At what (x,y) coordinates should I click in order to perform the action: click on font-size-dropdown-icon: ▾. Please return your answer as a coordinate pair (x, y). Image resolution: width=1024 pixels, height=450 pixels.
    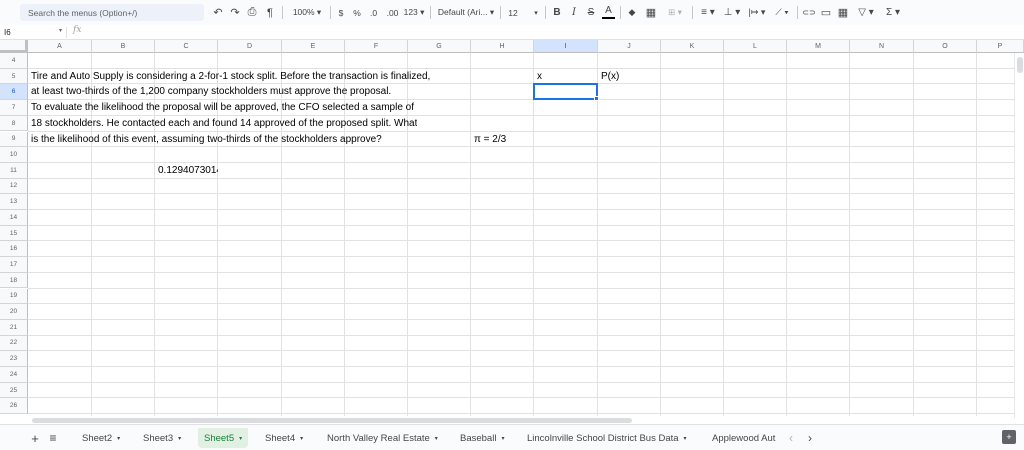
    Looking at the image, I should click on (536, 12).